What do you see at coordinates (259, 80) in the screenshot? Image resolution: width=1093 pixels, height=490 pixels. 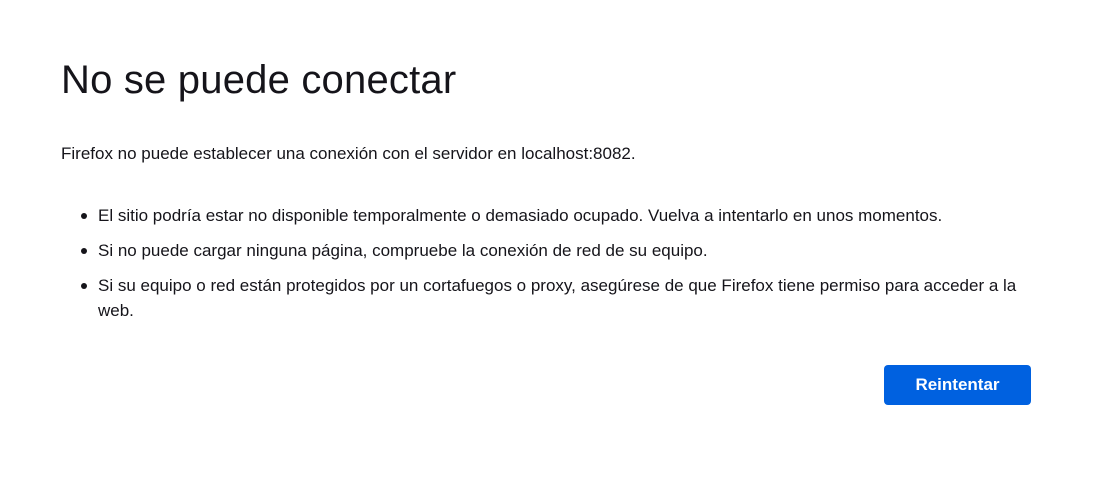 I see `page-title: No se puede conectar` at bounding box center [259, 80].